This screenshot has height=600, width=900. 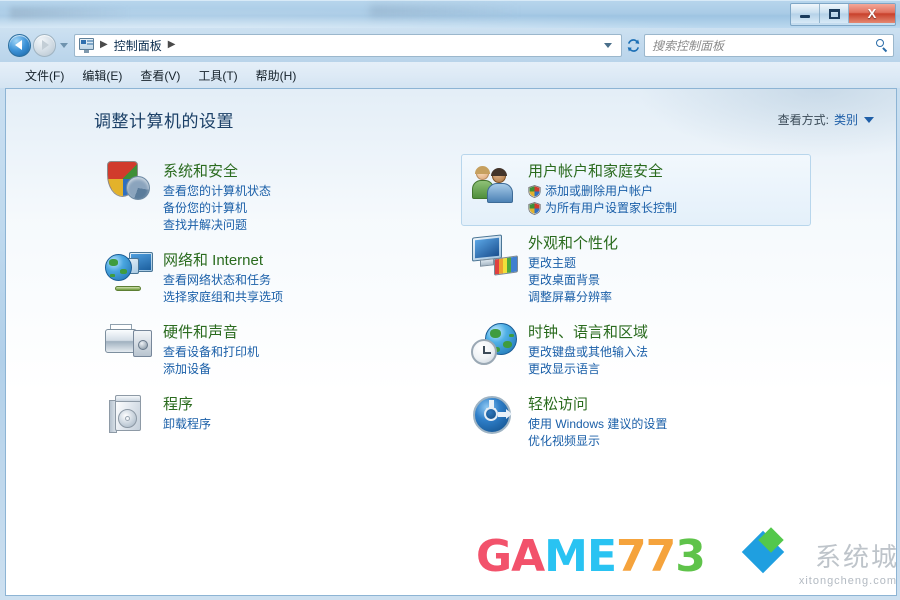 I want to click on security-shield-icon, so click(x=131, y=184).